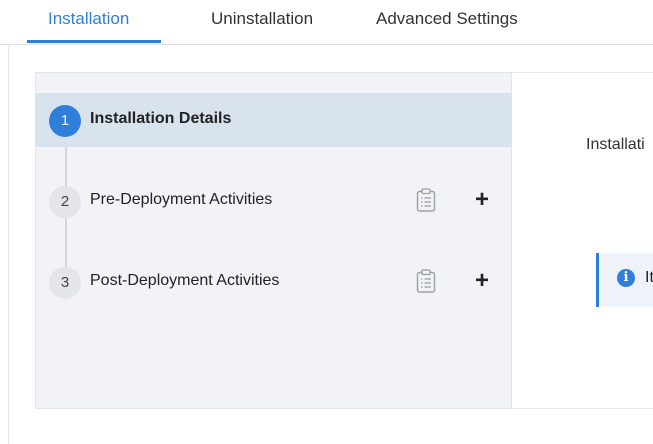 Image resolution: width=653 pixels, height=444 pixels. What do you see at coordinates (65, 202) in the screenshot?
I see `step-number-badge: 2` at bounding box center [65, 202].